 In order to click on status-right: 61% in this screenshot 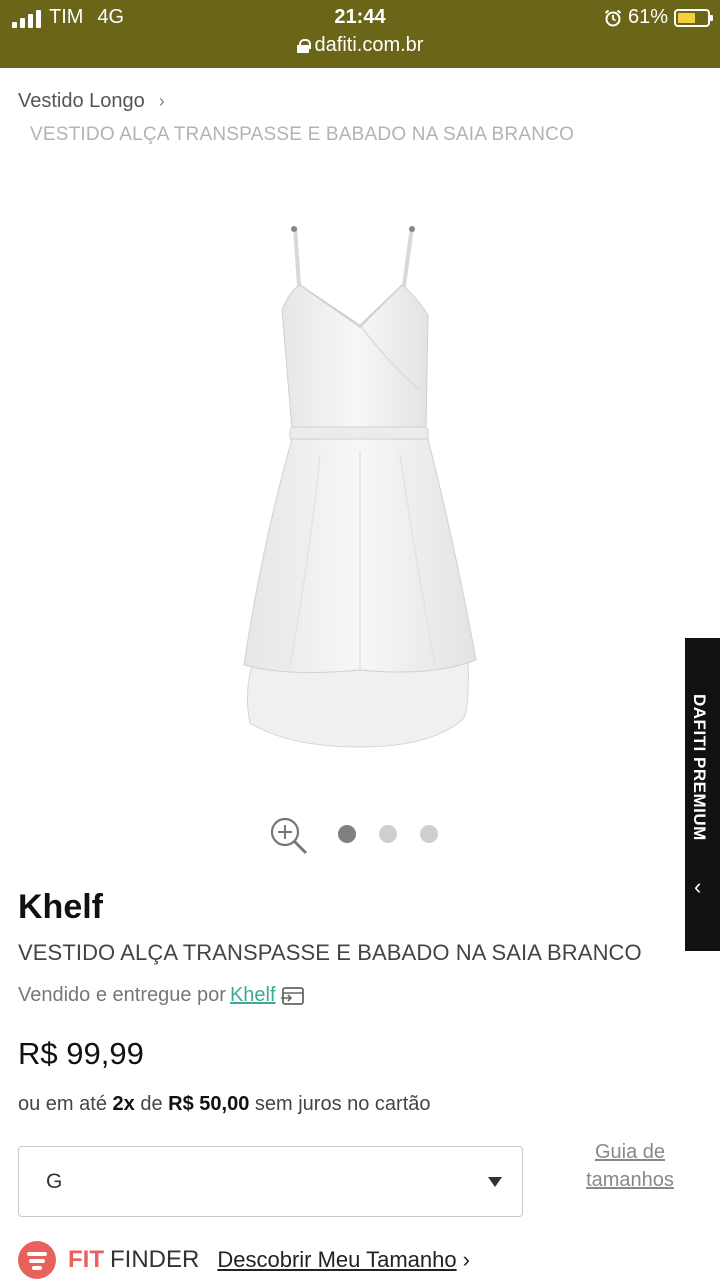, I will do `click(658, 17)`.